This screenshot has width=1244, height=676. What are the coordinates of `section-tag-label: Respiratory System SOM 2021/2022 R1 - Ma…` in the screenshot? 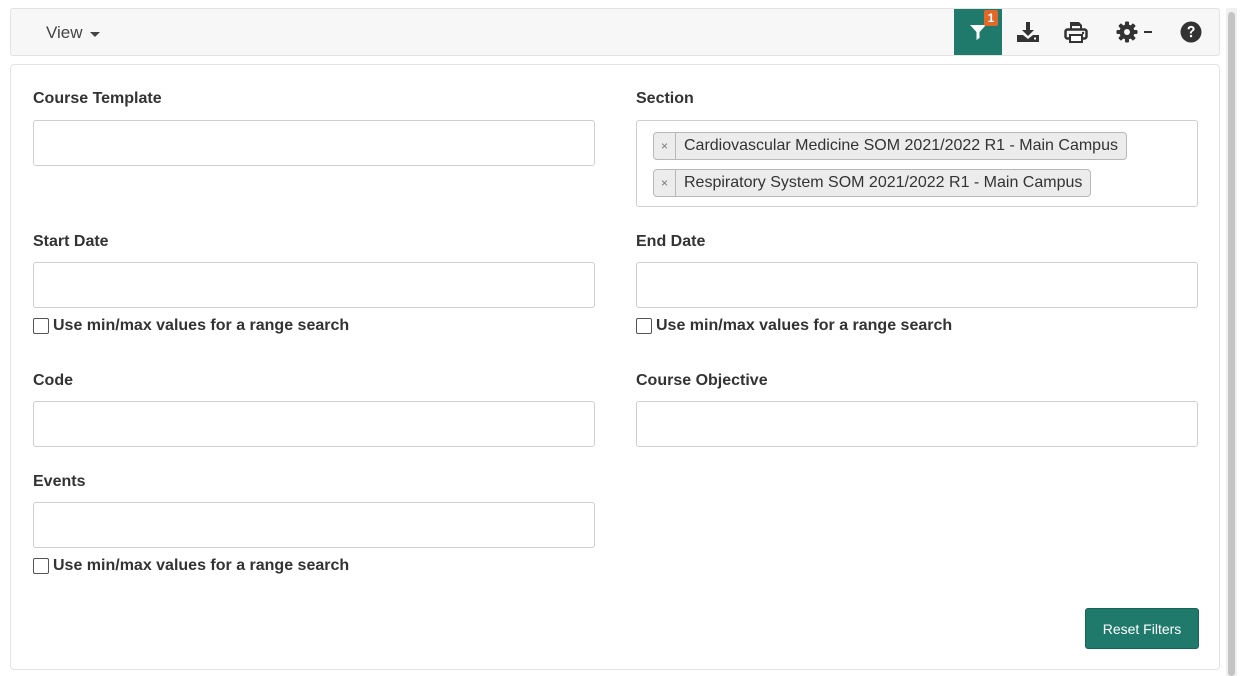 It's located at (883, 182).